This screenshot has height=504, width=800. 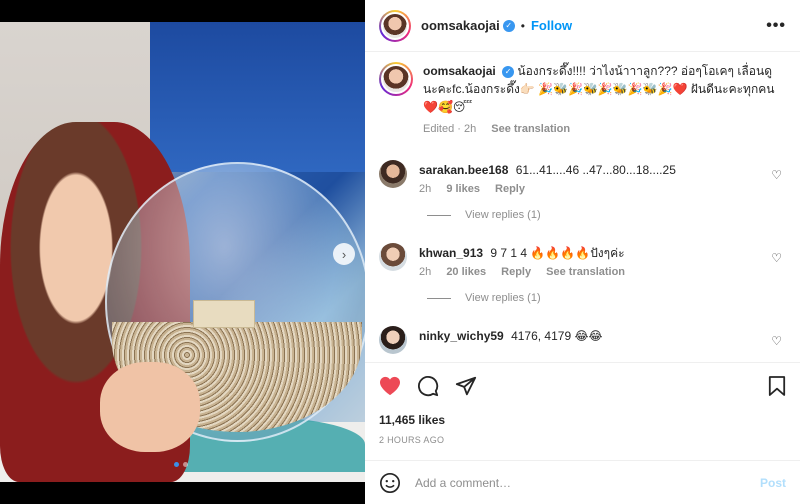 What do you see at coordinates (176, 464) in the screenshot?
I see `carousel-dot-active` at bounding box center [176, 464].